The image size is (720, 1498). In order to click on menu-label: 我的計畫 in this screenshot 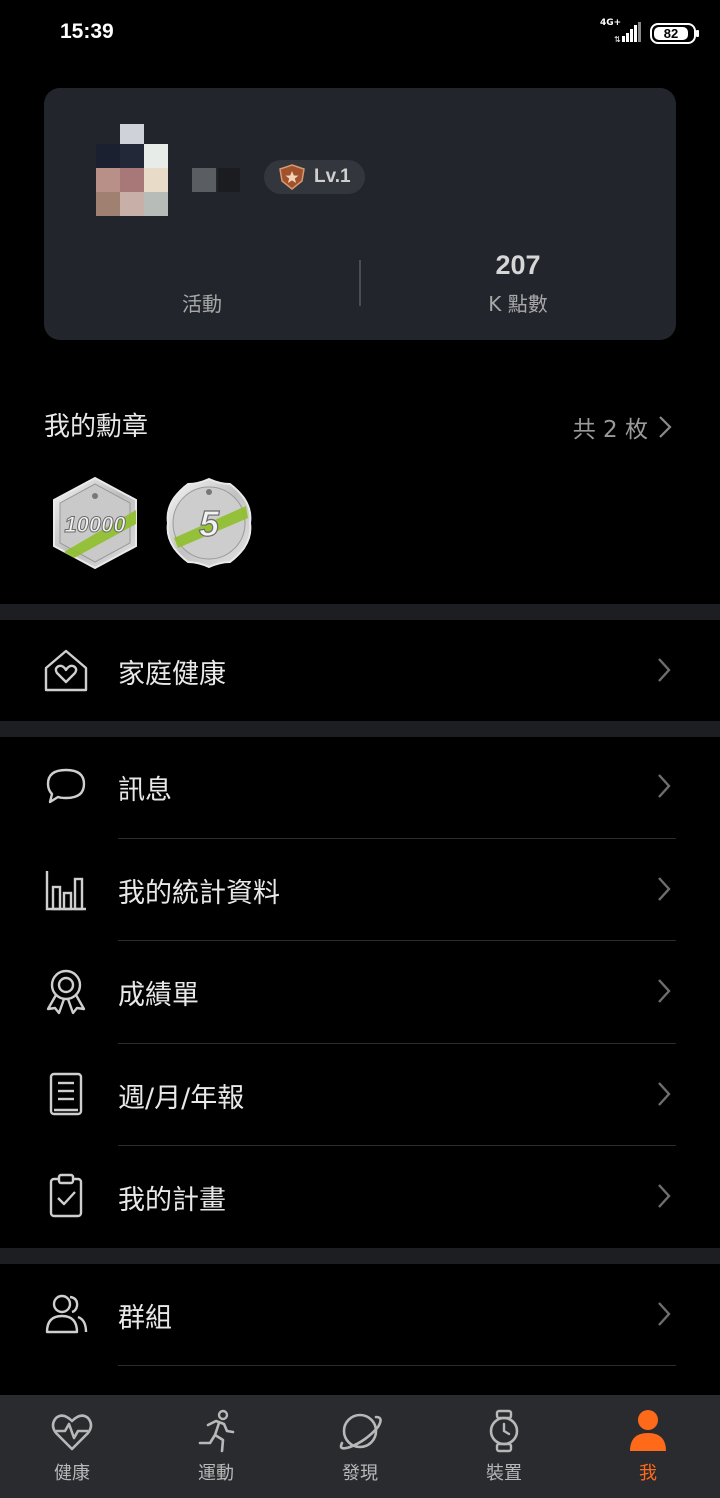, I will do `click(172, 1200)`.